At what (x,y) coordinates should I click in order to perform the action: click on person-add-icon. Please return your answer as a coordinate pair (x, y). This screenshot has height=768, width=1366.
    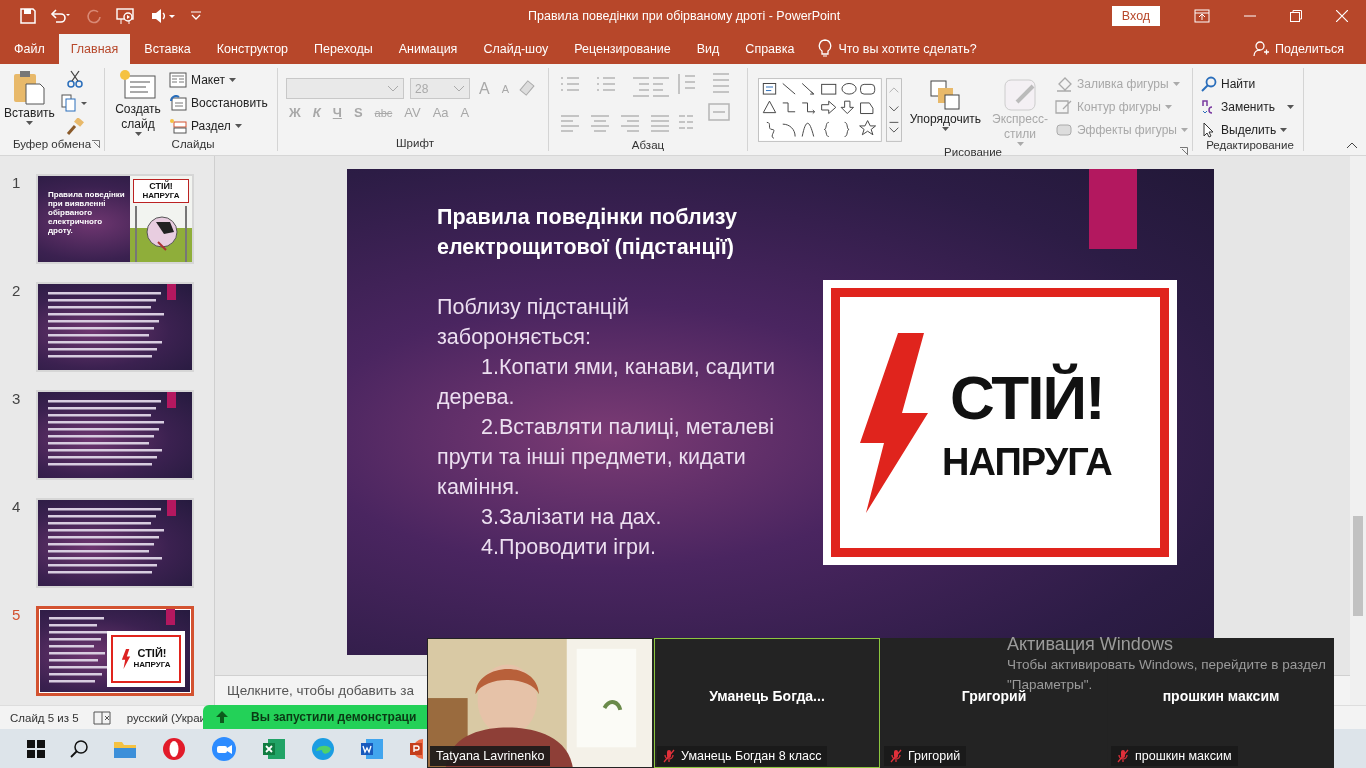
    Looking at the image, I should click on (1260, 49).